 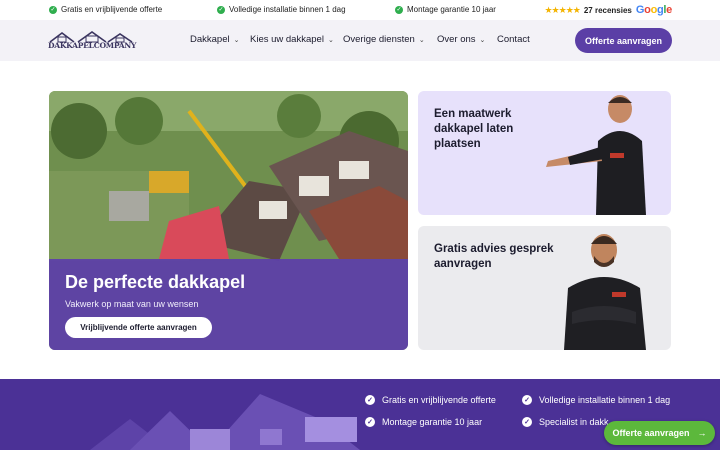 What do you see at coordinates (596, 155) in the screenshot?
I see `man-pointing-photo` at bounding box center [596, 155].